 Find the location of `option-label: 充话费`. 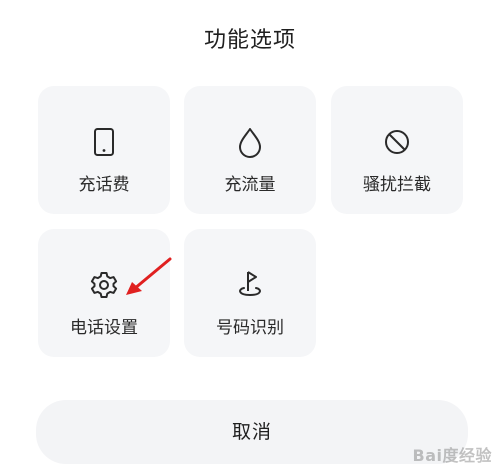

option-label: 充话费 is located at coordinates (104, 185).